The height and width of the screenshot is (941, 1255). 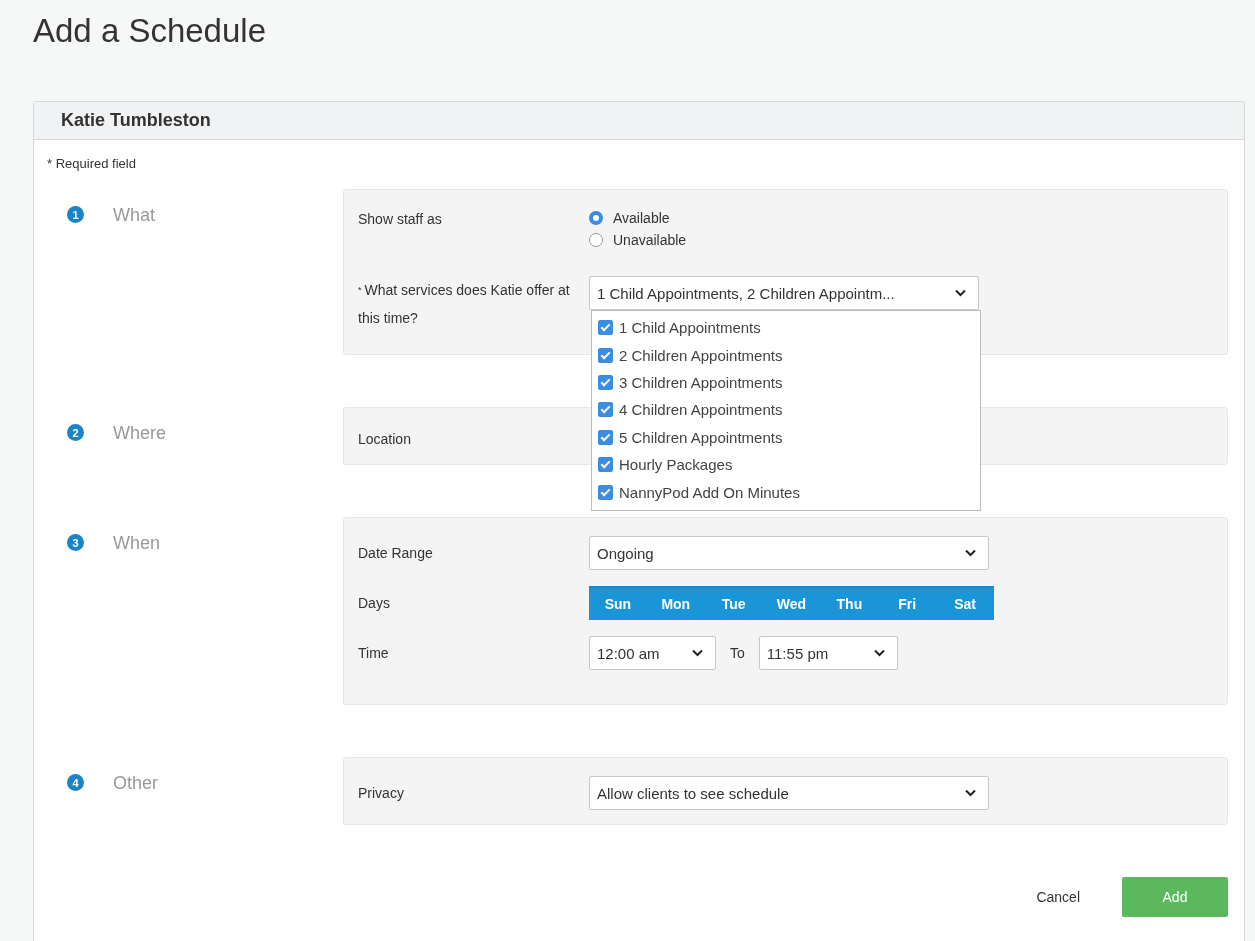 What do you see at coordinates (136, 783) in the screenshot?
I see `step-title: Other` at bounding box center [136, 783].